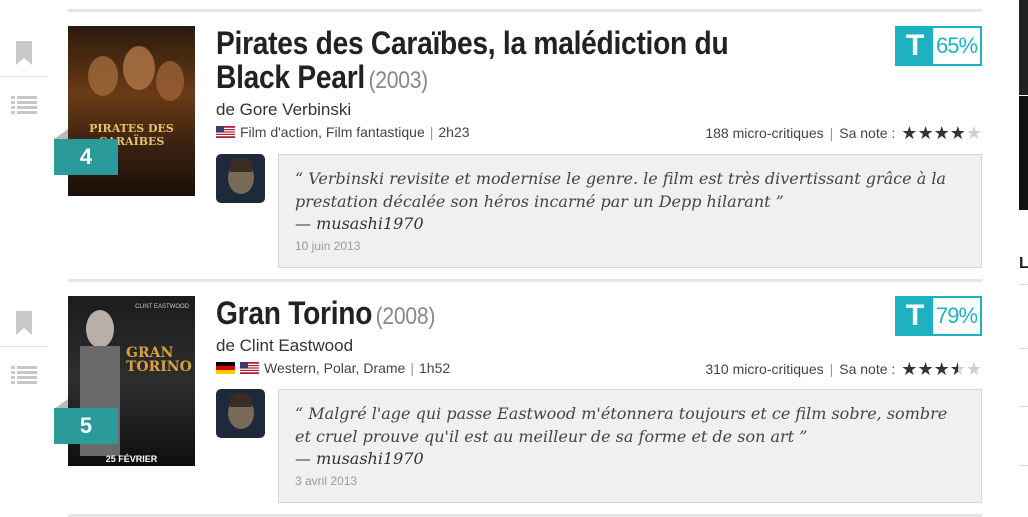  Describe the element at coordinates (328, 246) in the screenshot. I see `review-date: 10 juin 2013` at that location.